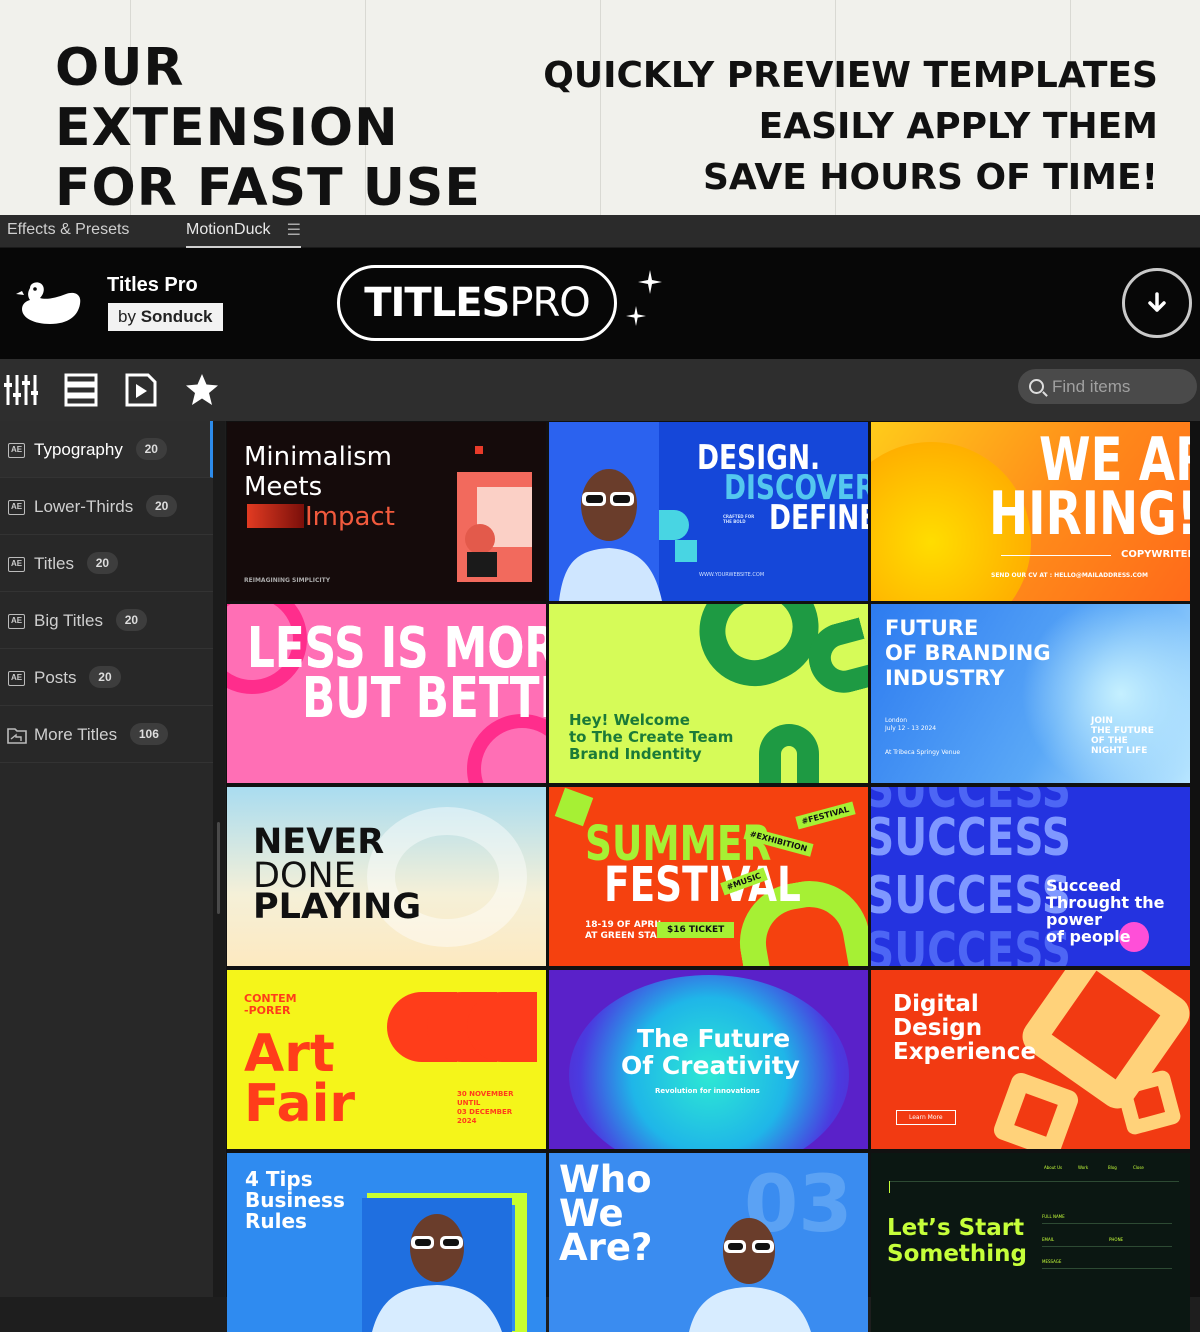 The image size is (1200, 1332). Describe the element at coordinates (1030, 1059) in the screenshot. I see `template-card-digital-design: Digital Design Experience Learn More` at that location.